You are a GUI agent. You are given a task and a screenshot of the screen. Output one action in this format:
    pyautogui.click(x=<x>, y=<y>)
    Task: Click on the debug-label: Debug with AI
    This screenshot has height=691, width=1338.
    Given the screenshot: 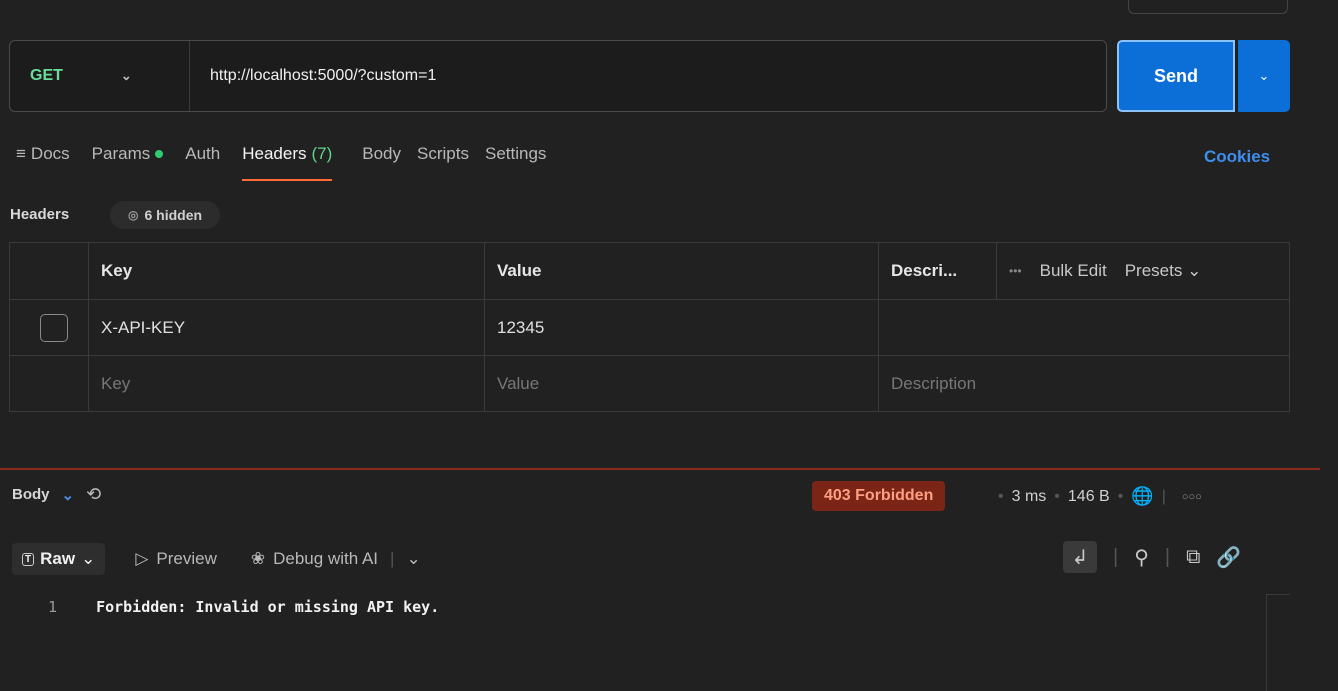 What is the action you would take?
    pyautogui.click(x=326, y=558)
    